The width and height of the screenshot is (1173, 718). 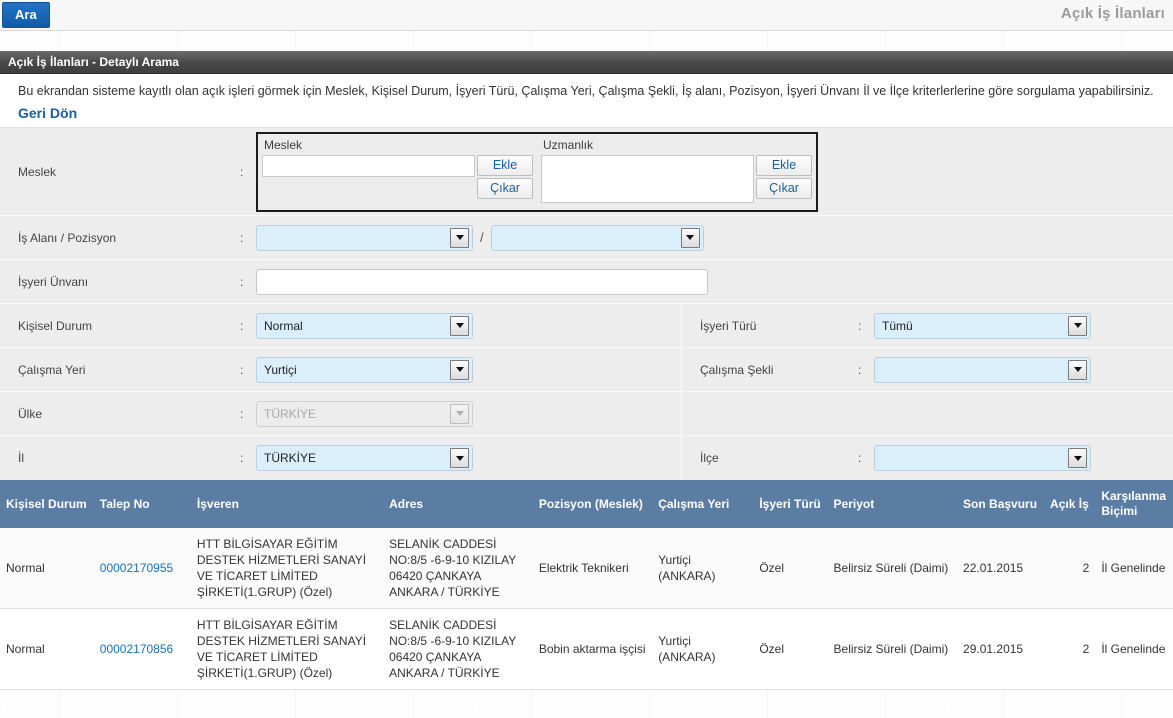 I want to click on colon-ilce: :, so click(x=860, y=458).